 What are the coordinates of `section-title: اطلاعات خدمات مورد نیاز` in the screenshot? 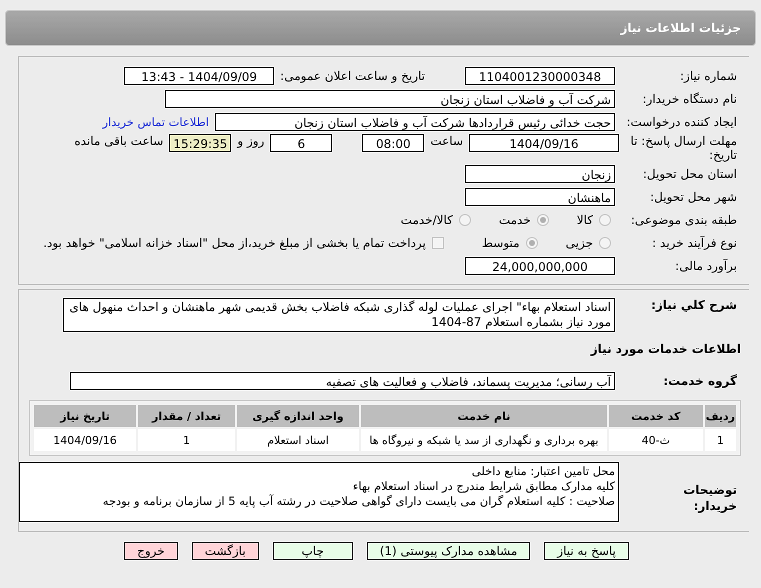 It's located at (665, 349).